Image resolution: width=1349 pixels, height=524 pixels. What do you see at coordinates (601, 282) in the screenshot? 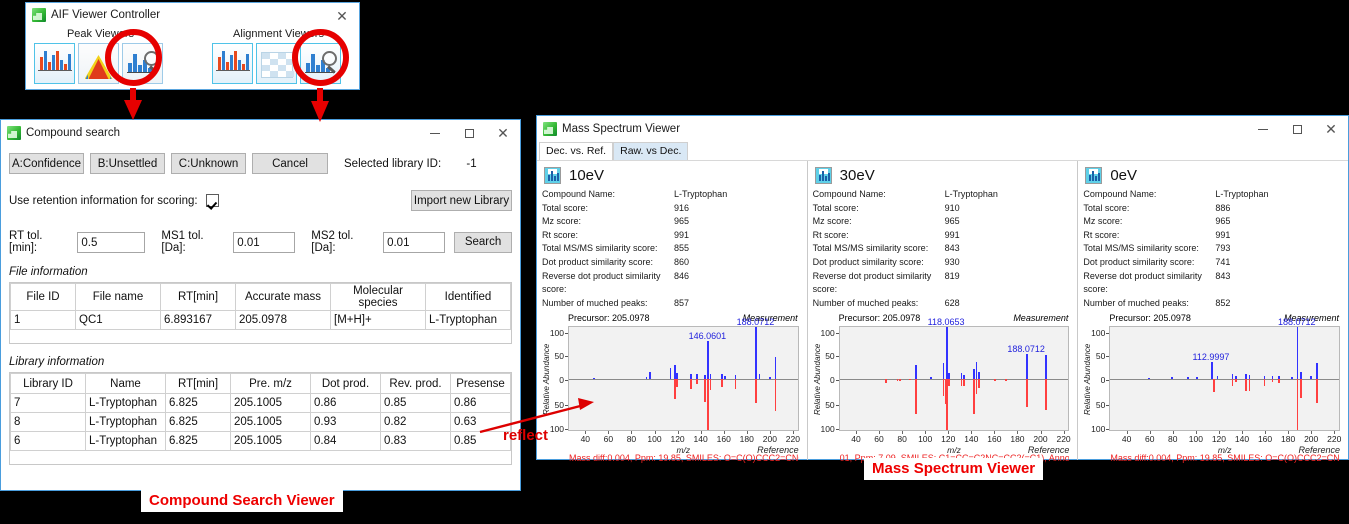
I see `metric-label: Reverse dot product similarity score:` at bounding box center [601, 282].